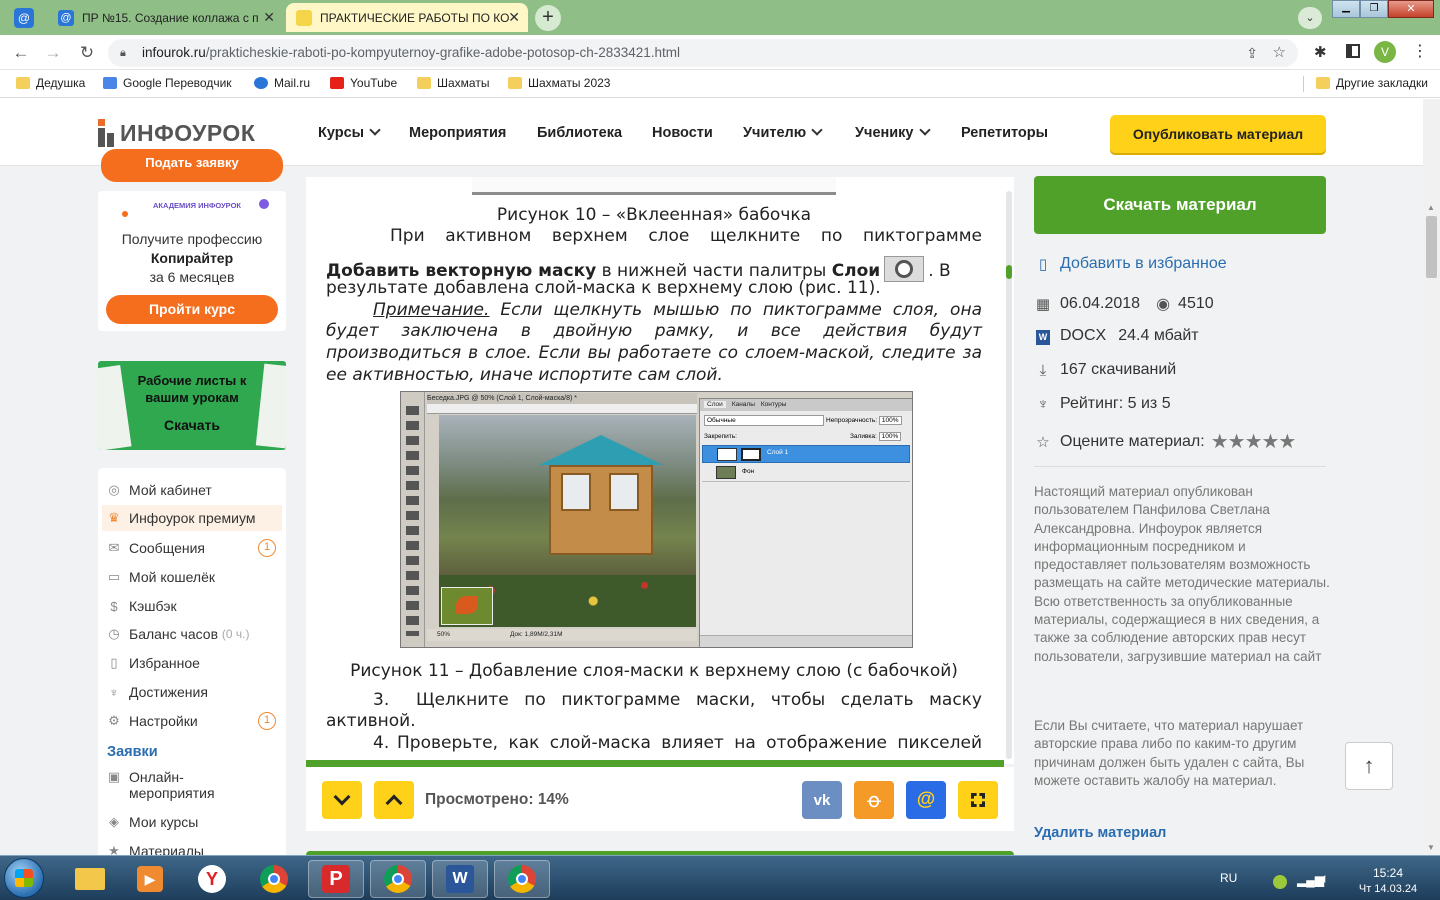 The width and height of the screenshot is (1440, 900). Describe the element at coordinates (460, 879) in the screenshot. I see `taskbar-word: W` at that location.